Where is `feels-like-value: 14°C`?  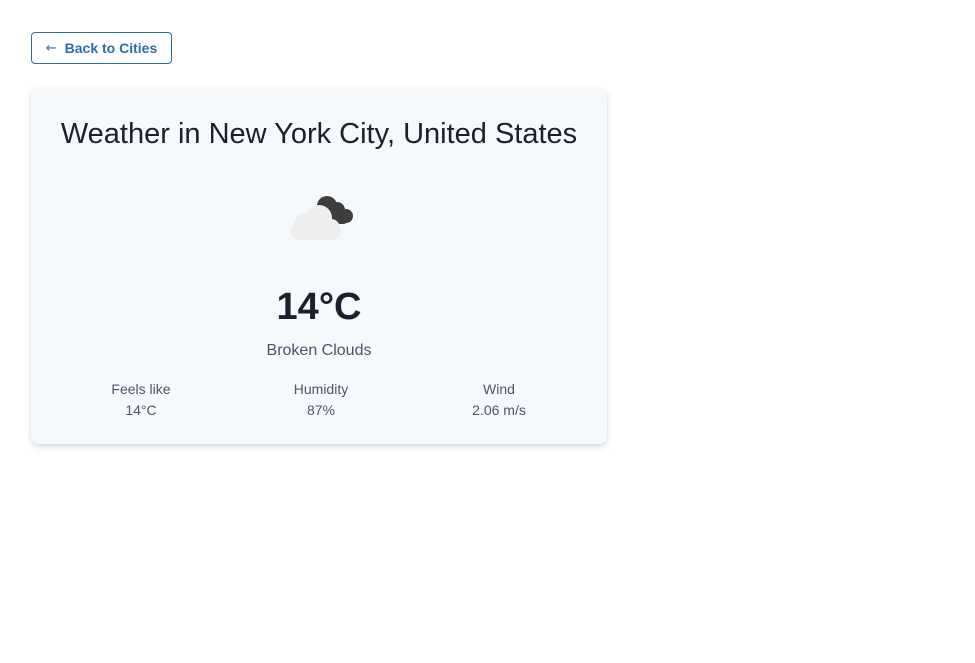 feels-like-value: 14°C is located at coordinates (141, 410).